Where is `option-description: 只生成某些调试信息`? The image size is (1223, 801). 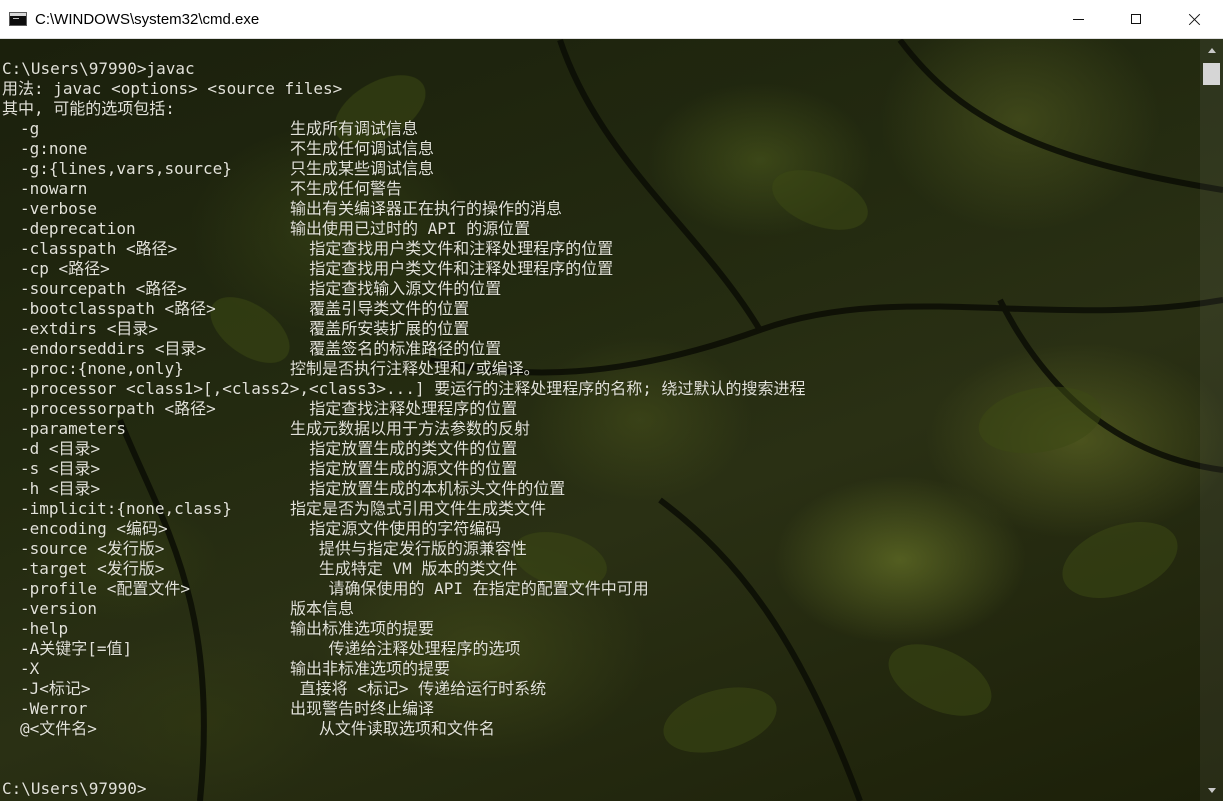
option-description: 只生成某些调试信息 is located at coordinates (362, 168).